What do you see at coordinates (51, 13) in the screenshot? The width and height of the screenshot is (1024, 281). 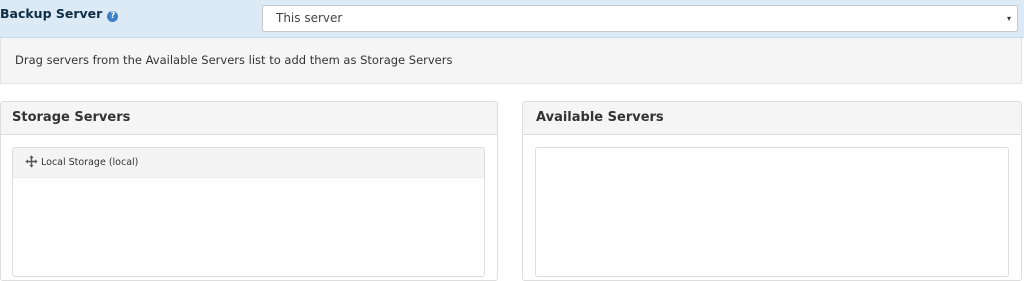 I see `backup-server-label-text: Backup Server` at bounding box center [51, 13].